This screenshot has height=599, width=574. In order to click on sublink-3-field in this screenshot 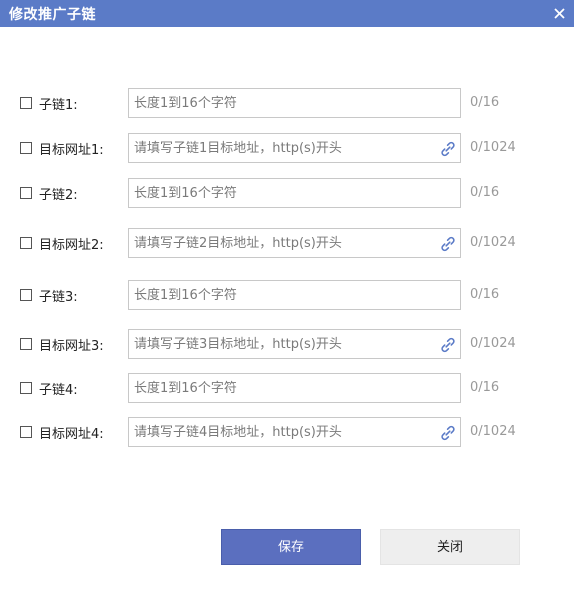, I will do `click(294, 295)`.